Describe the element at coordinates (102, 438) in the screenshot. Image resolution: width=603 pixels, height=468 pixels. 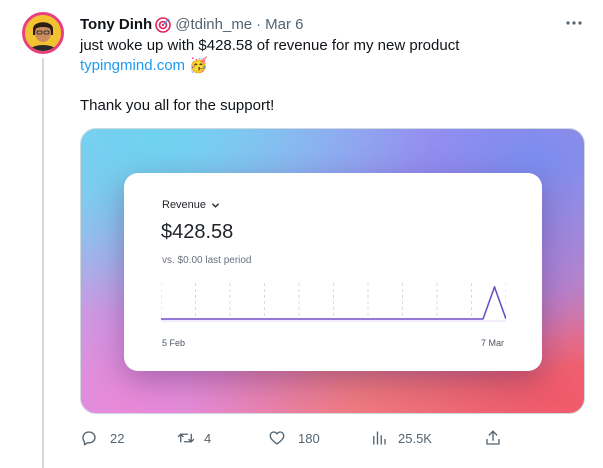
I see `reply-button: 22` at that location.